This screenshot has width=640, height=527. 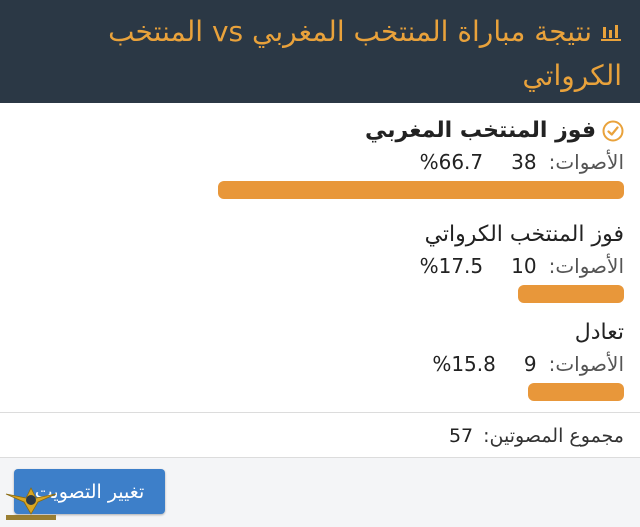 I want to click on poll-option-morocco: فوز المنتخب المغربي الأصوات: 38 %66.7, so click(x=319, y=158).